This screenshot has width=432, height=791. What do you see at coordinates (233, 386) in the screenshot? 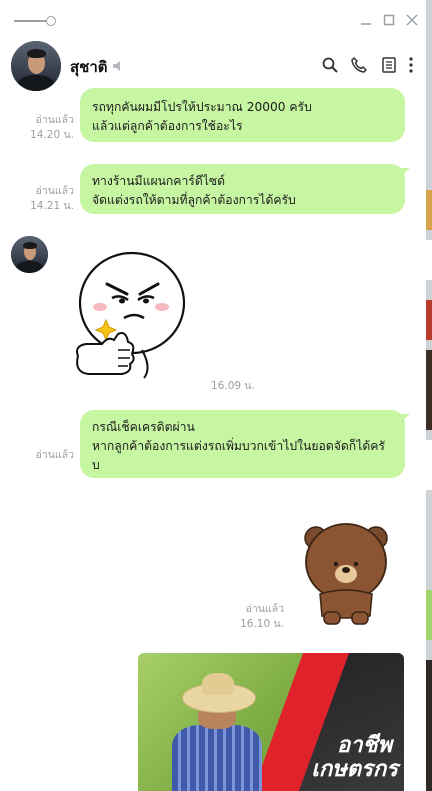
I see `sticker-time: 16.09 น.` at bounding box center [233, 386].